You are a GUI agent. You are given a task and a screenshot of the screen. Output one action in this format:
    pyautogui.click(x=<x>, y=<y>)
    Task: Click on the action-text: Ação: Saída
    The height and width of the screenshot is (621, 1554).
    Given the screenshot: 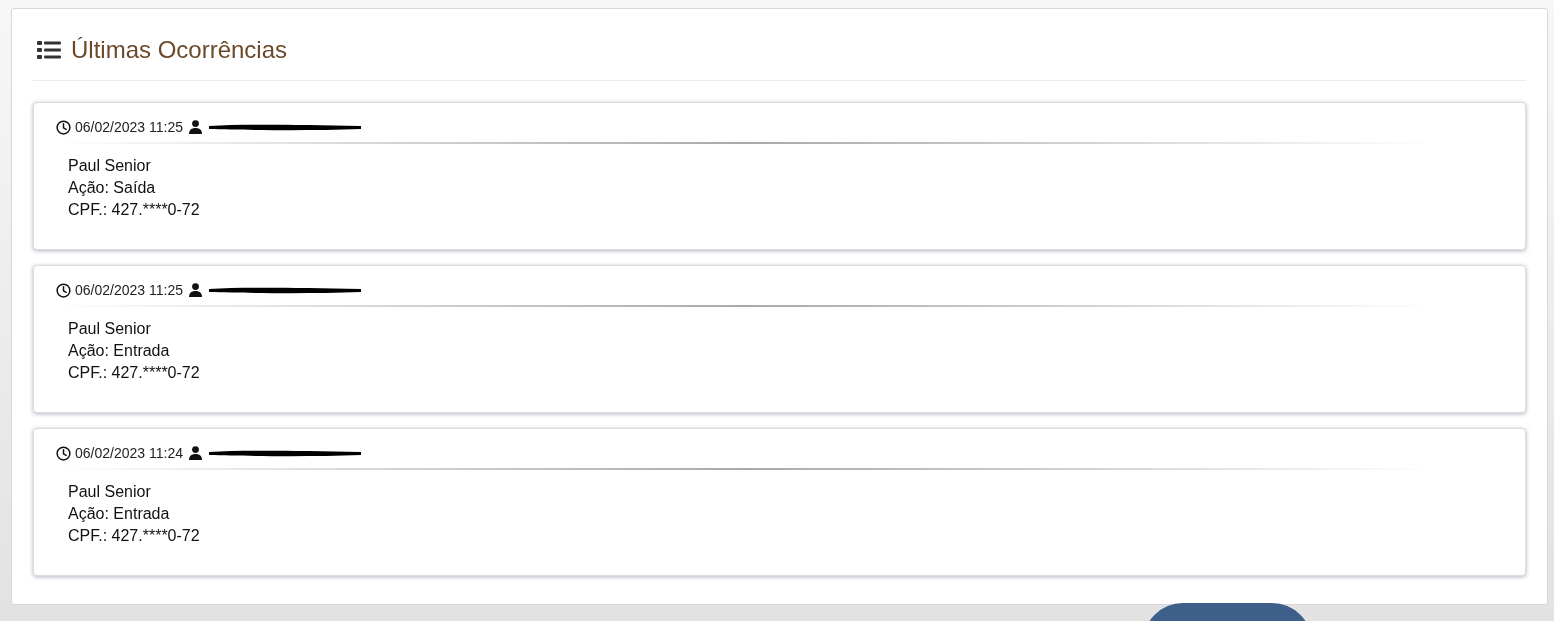 What is the action you would take?
    pyautogui.click(x=112, y=188)
    